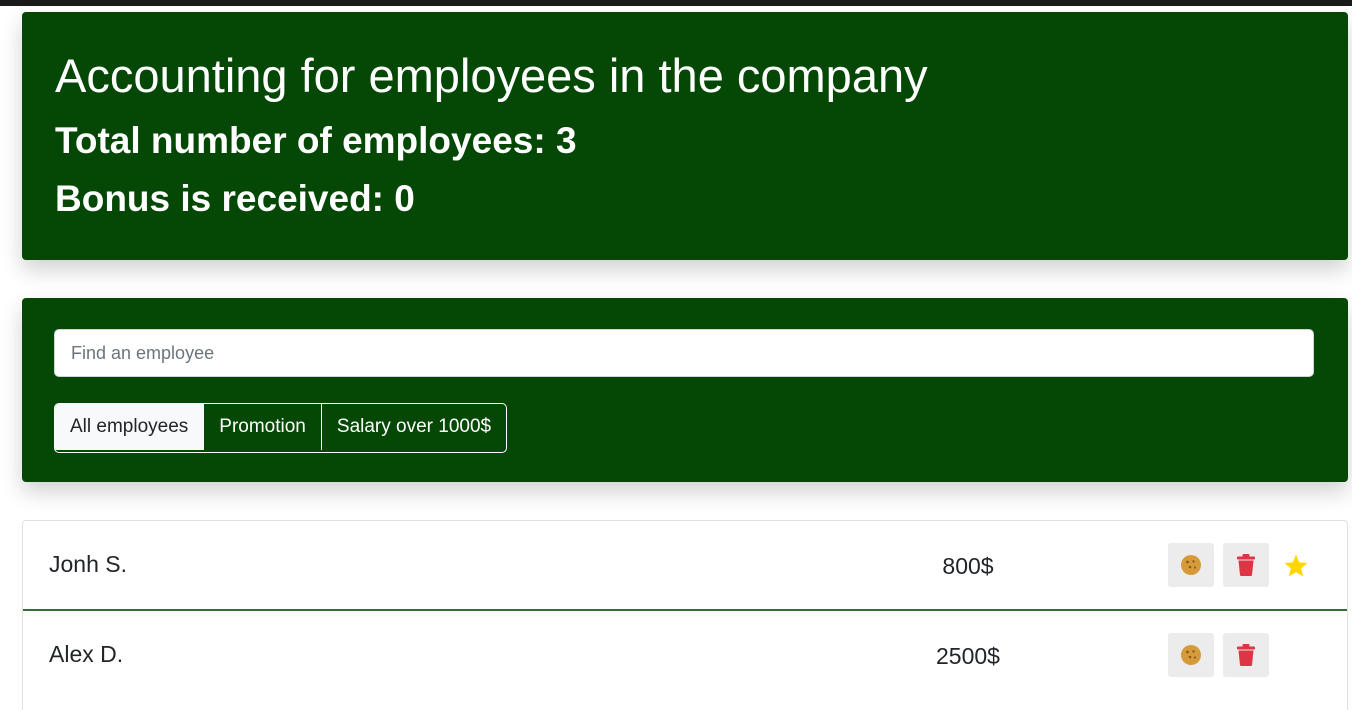 The height and width of the screenshot is (710, 1352). Describe the element at coordinates (235, 198) in the screenshot. I see `bonus-received-count: Bonus is received: 0` at that location.